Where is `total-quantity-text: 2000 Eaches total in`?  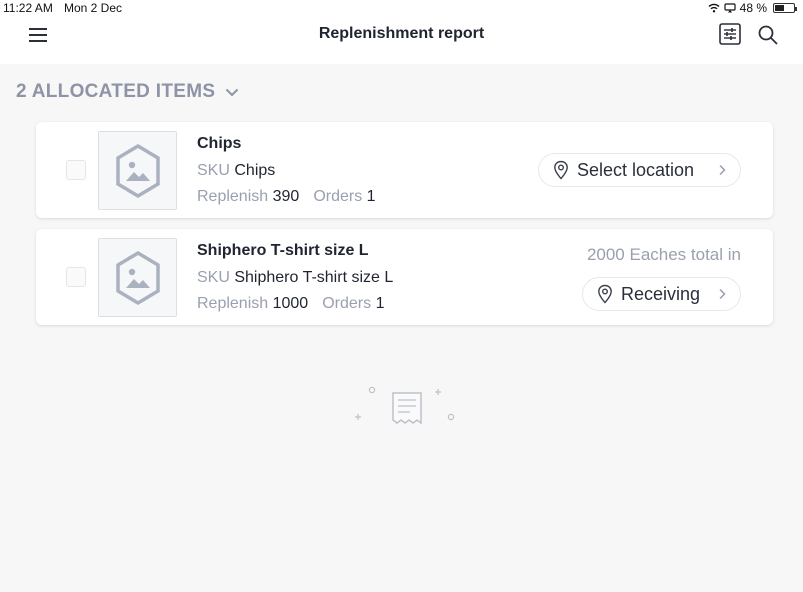 total-quantity-text: 2000 Eaches total in is located at coordinates (663, 254).